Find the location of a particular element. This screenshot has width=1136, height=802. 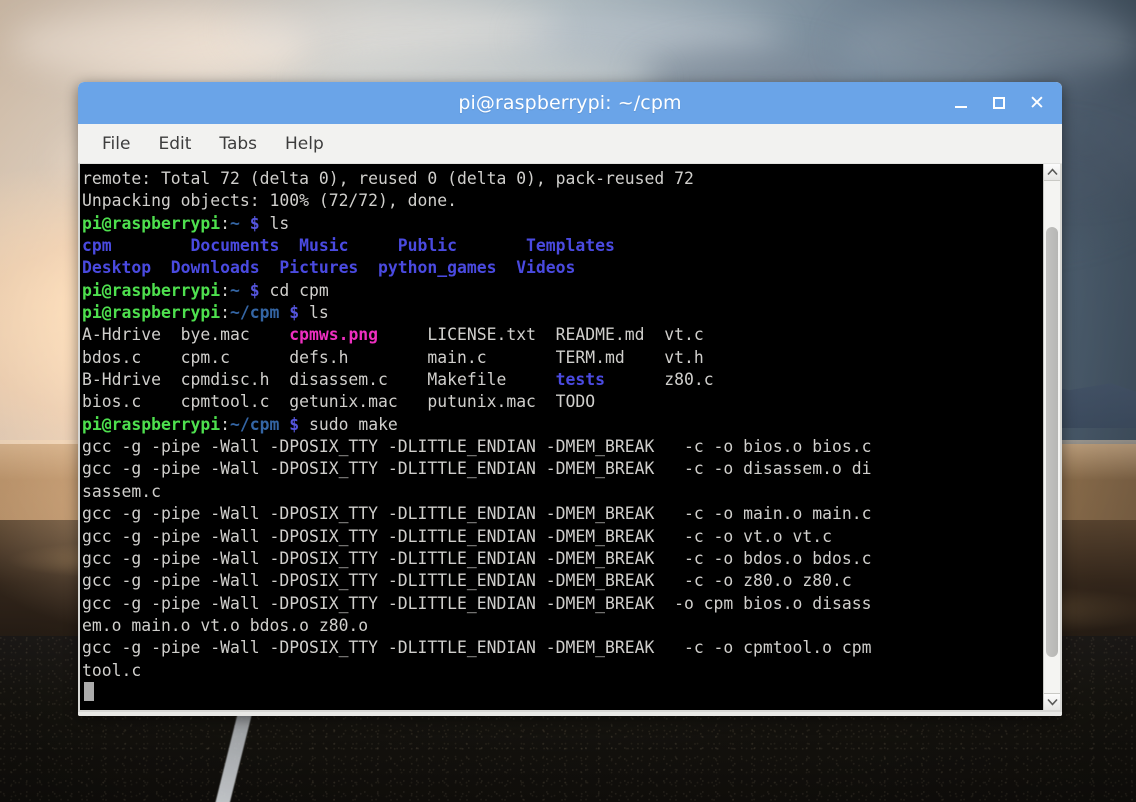

window-title: pi@raspberrypi: ~/cpm is located at coordinates (570, 103).